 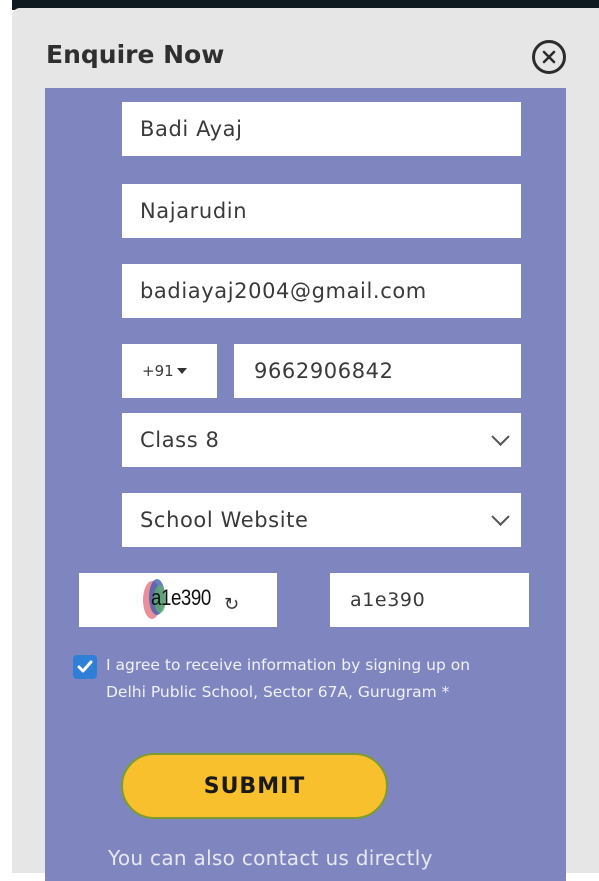 I want to click on captcha-image: a1e390 ↻, so click(x=178, y=600).